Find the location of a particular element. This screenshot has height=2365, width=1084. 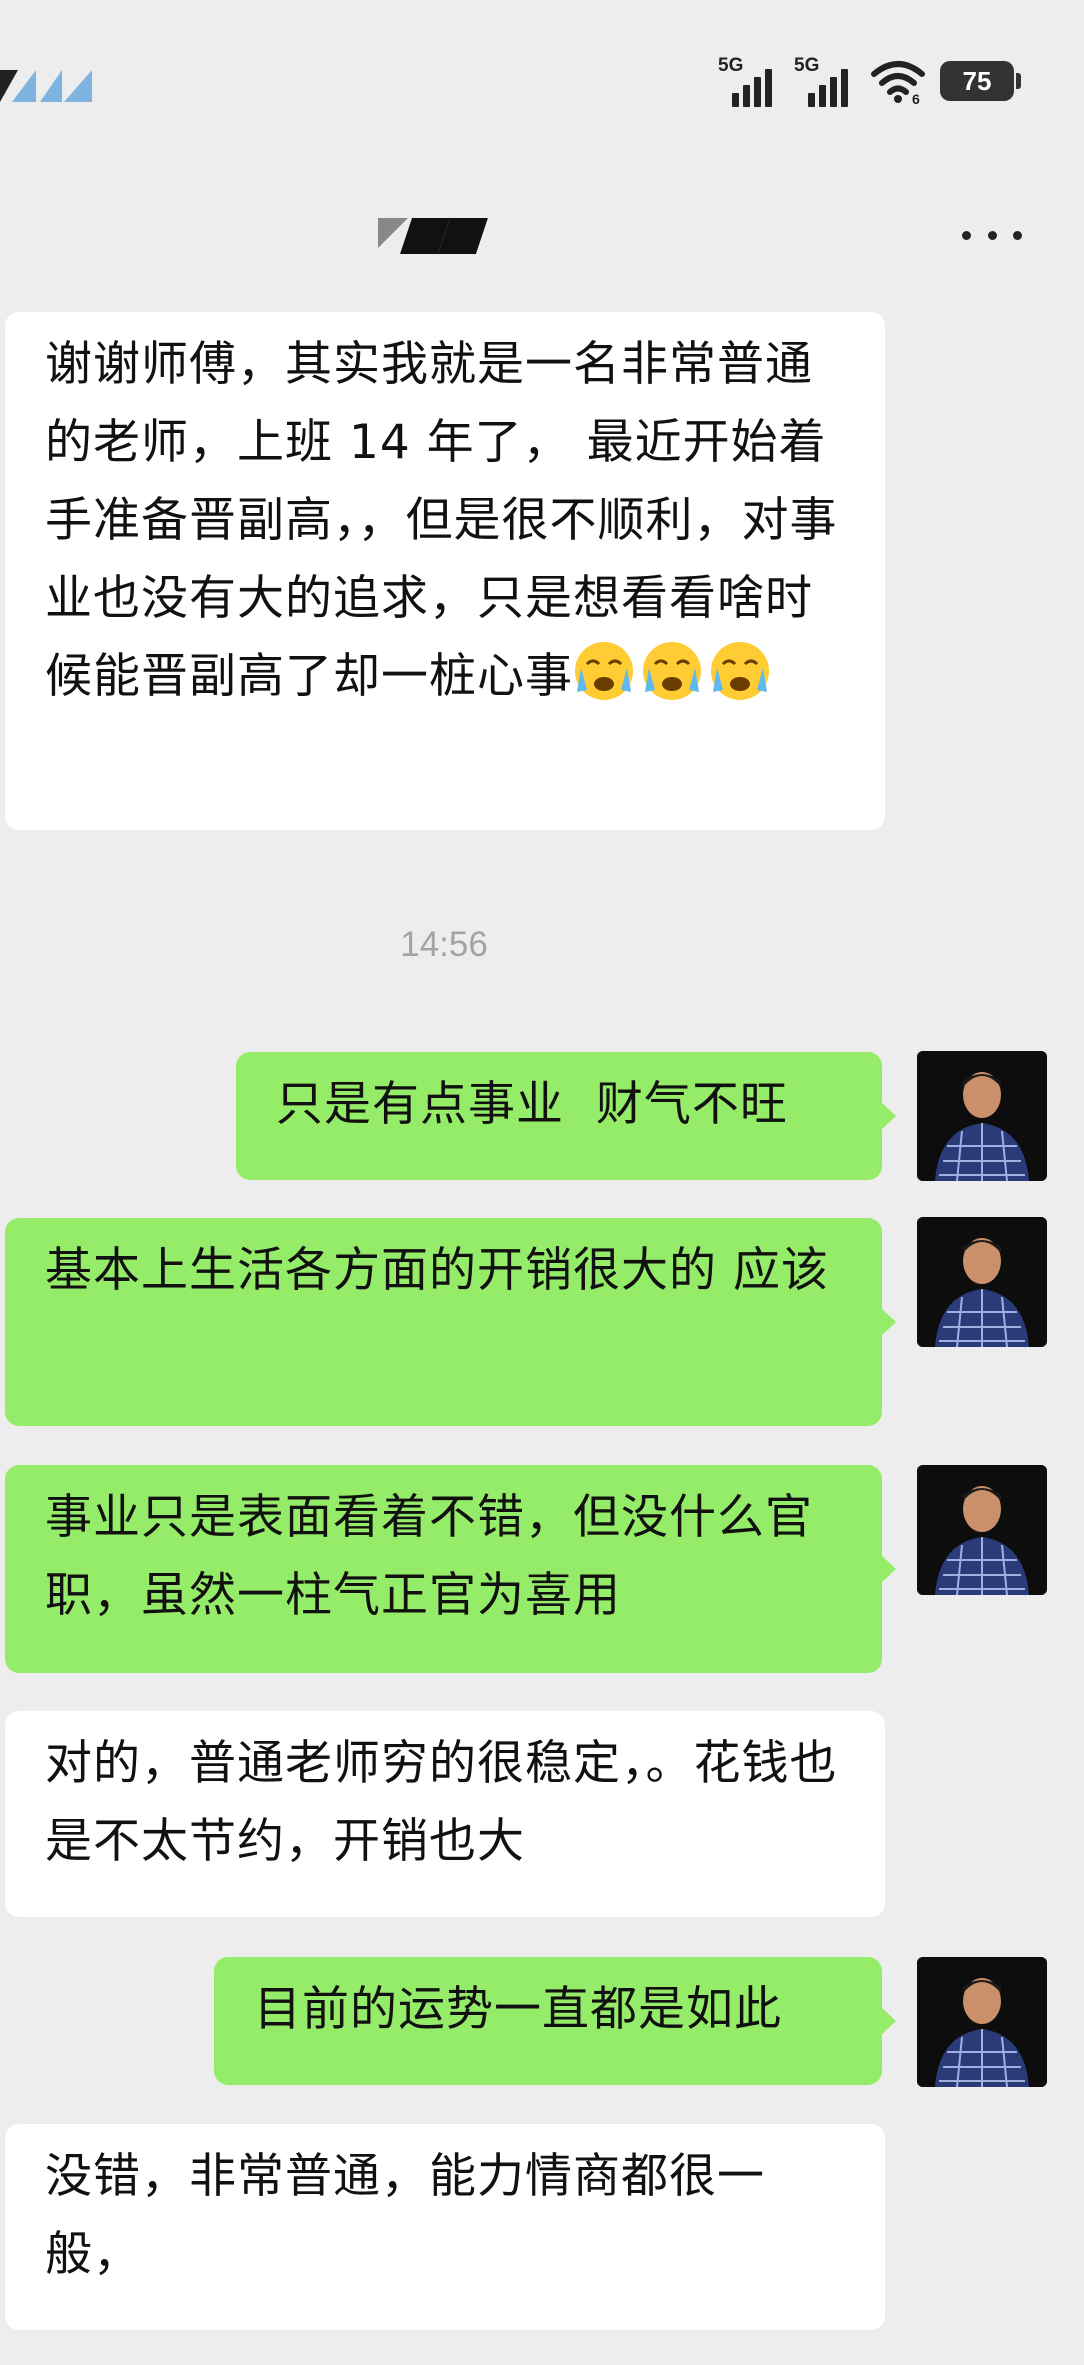

more-dots-icon is located at coordinates (992, 235).